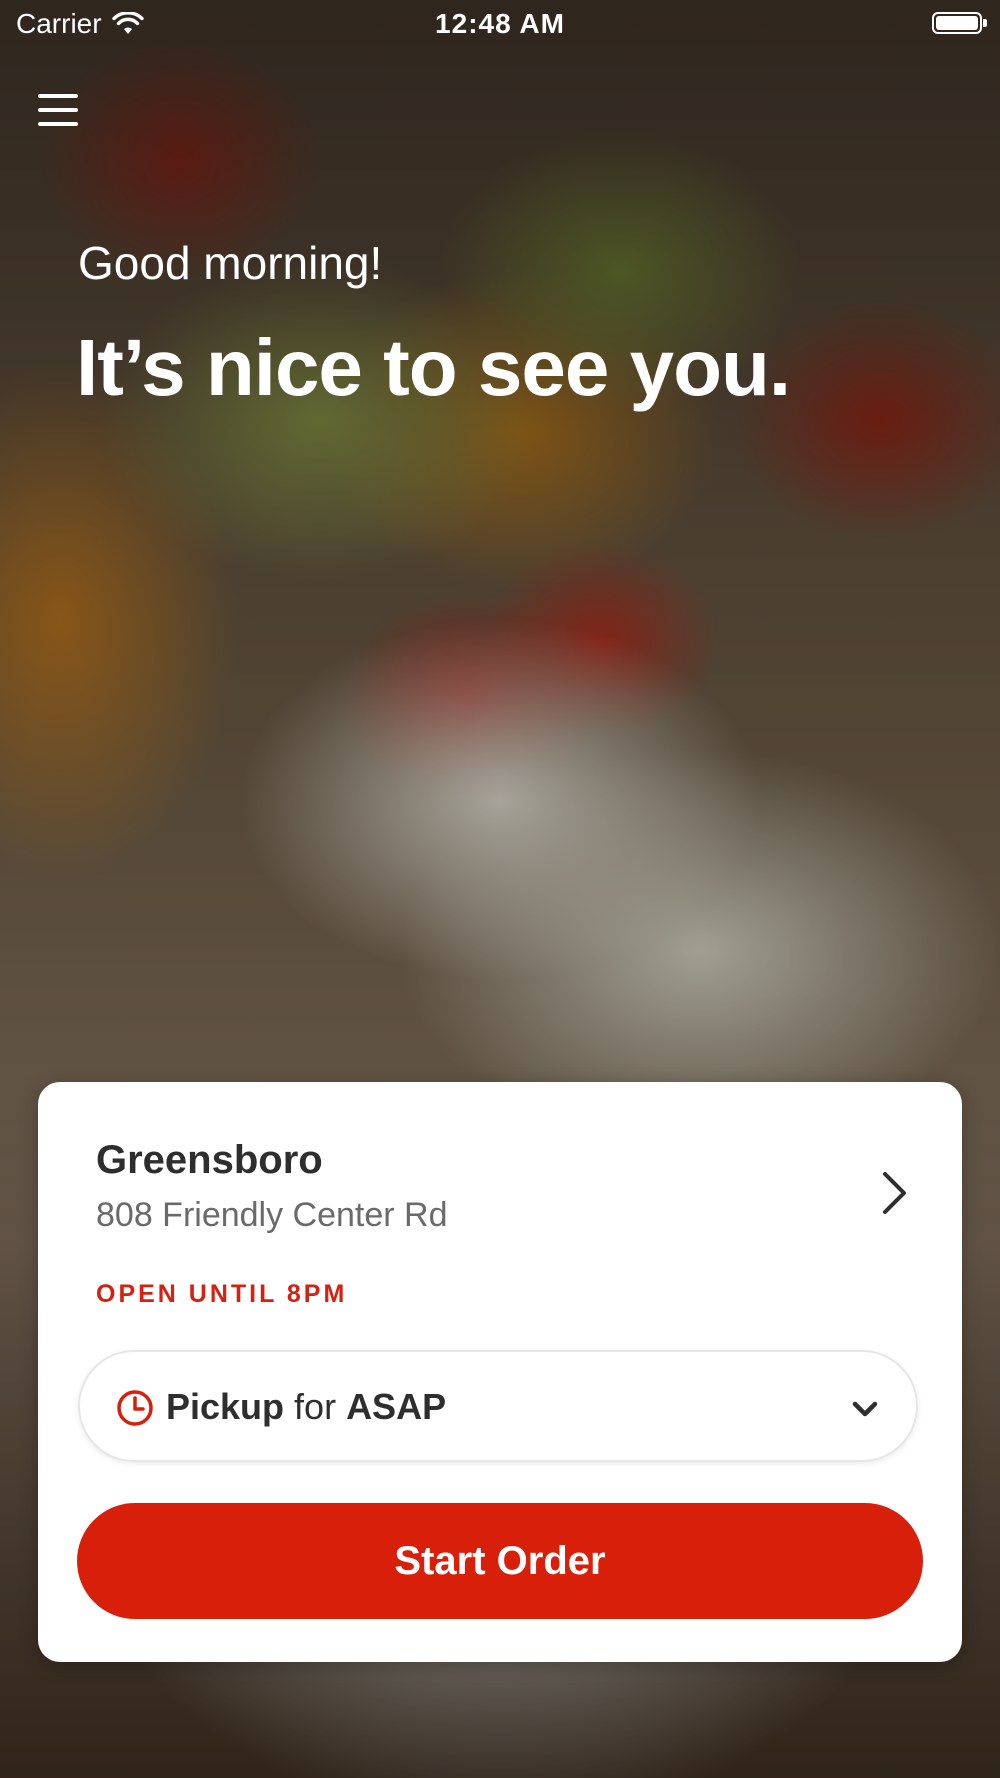  Describe the element at coordinates (433, 367) in the screenshot. I see `headline-text: It’s nice to see you.` at that location.